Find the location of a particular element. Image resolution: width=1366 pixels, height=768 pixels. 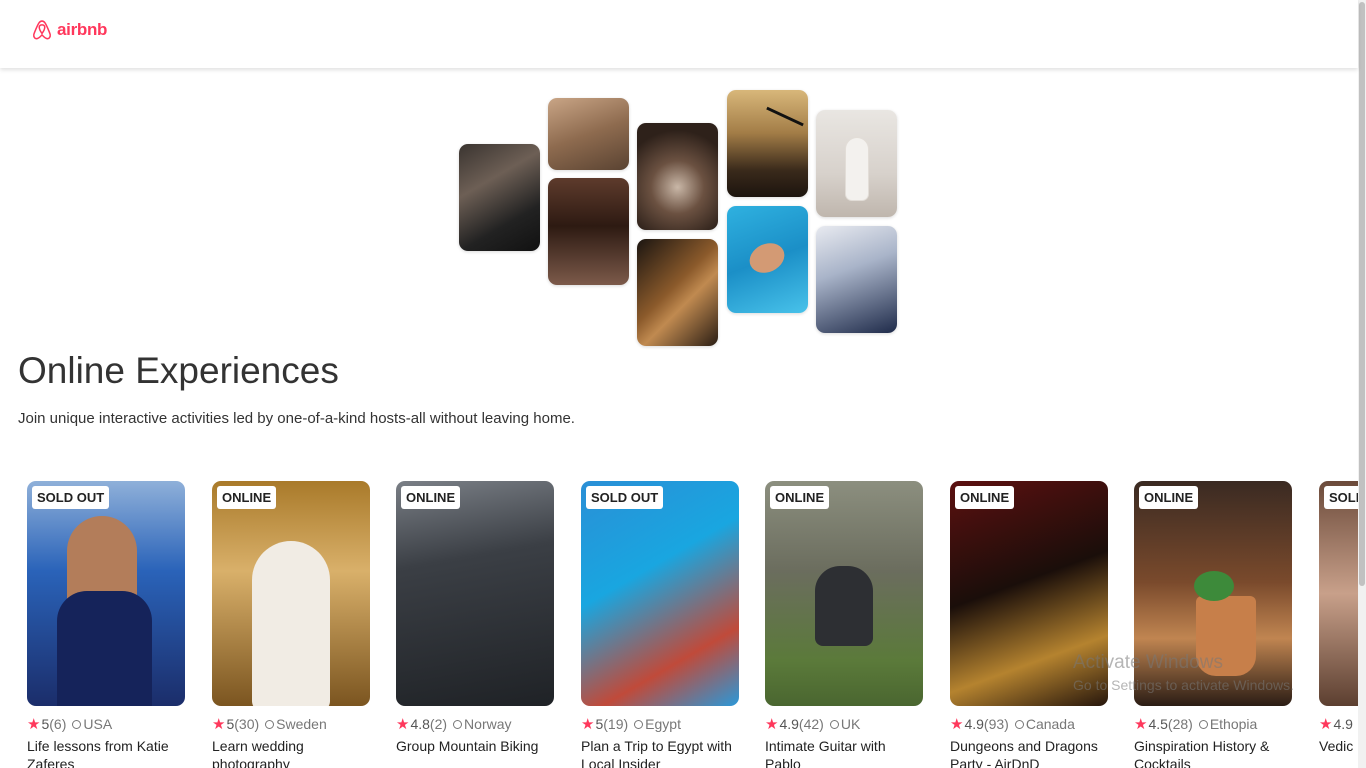

card-review-count: (19) is located at coordinates (616, 724).